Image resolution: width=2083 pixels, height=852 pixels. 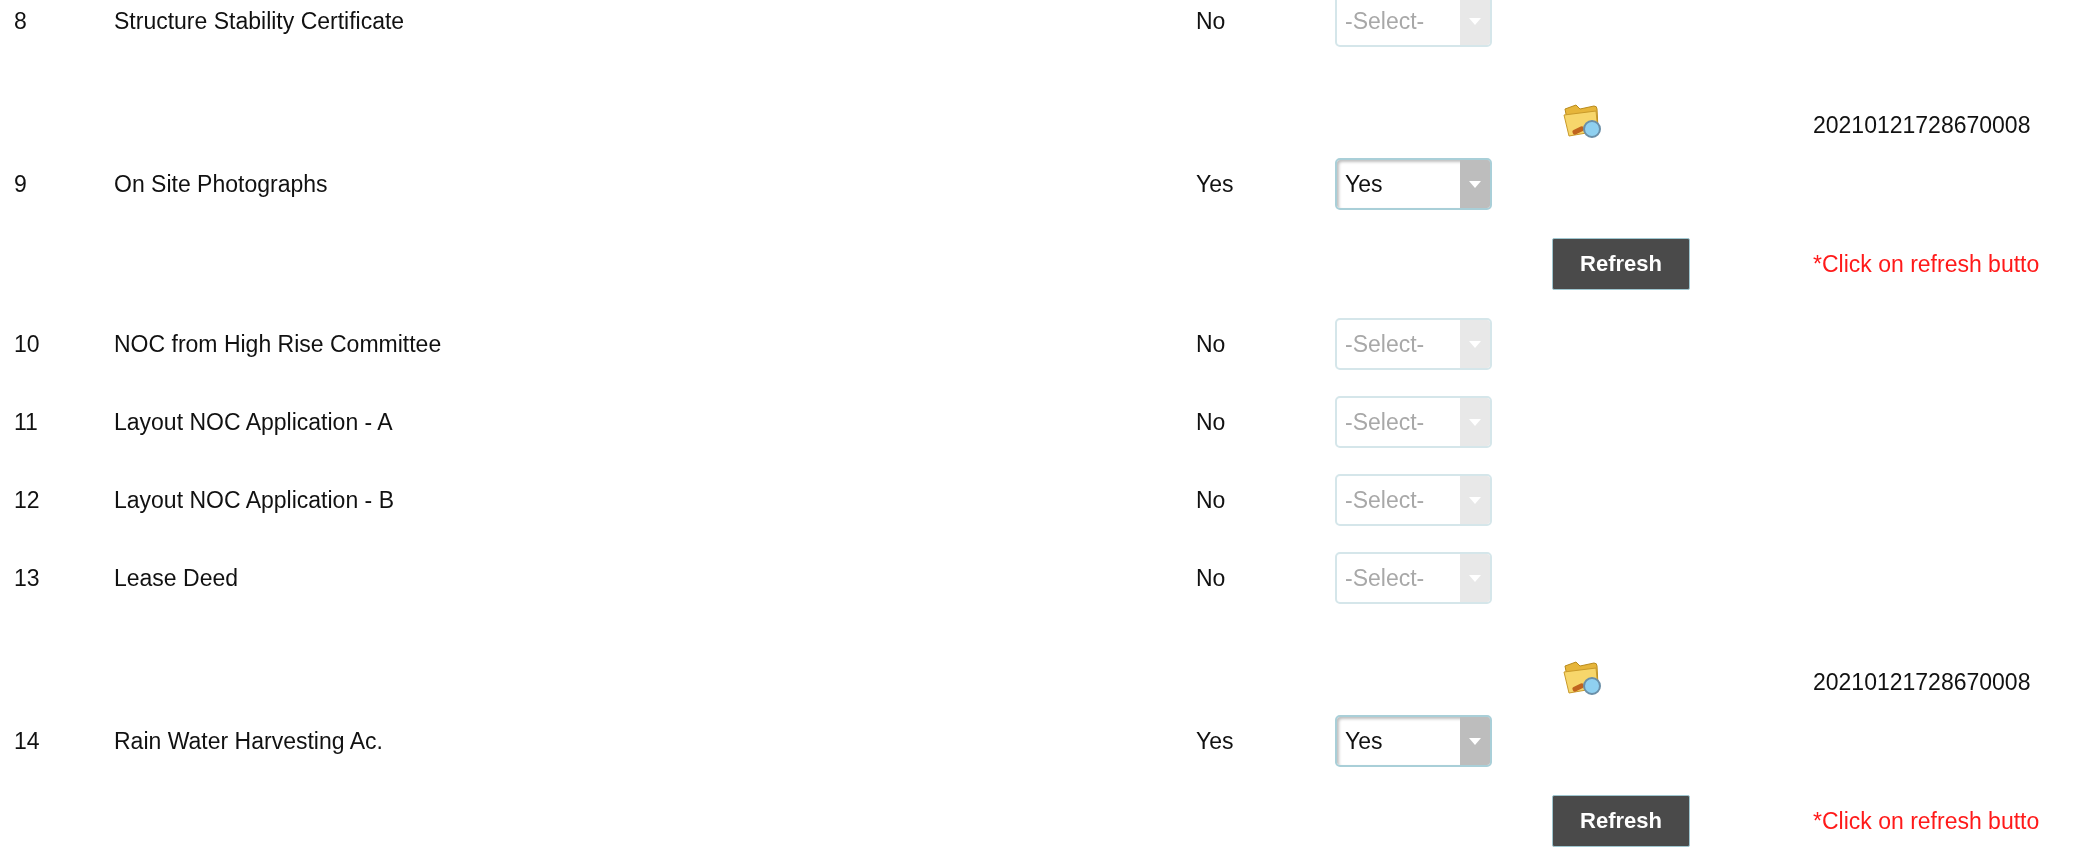 I want to click on document-name: Lease Deed, so click(x=177, y=578).